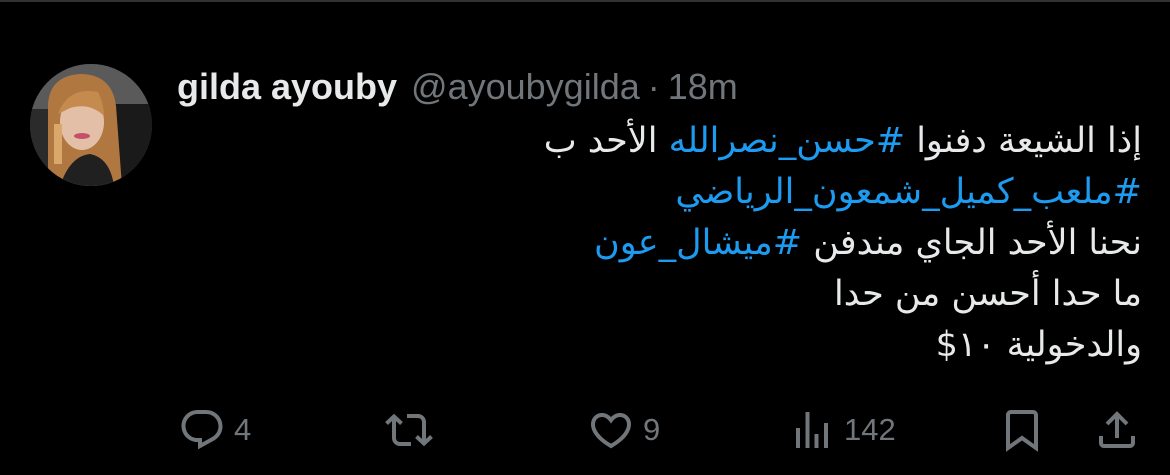 The width and height of the screenshot is (1170, 475). I want to click on tweet-line: #ملعب_كميل_شمعون_الرياضي, so click(677, 192).